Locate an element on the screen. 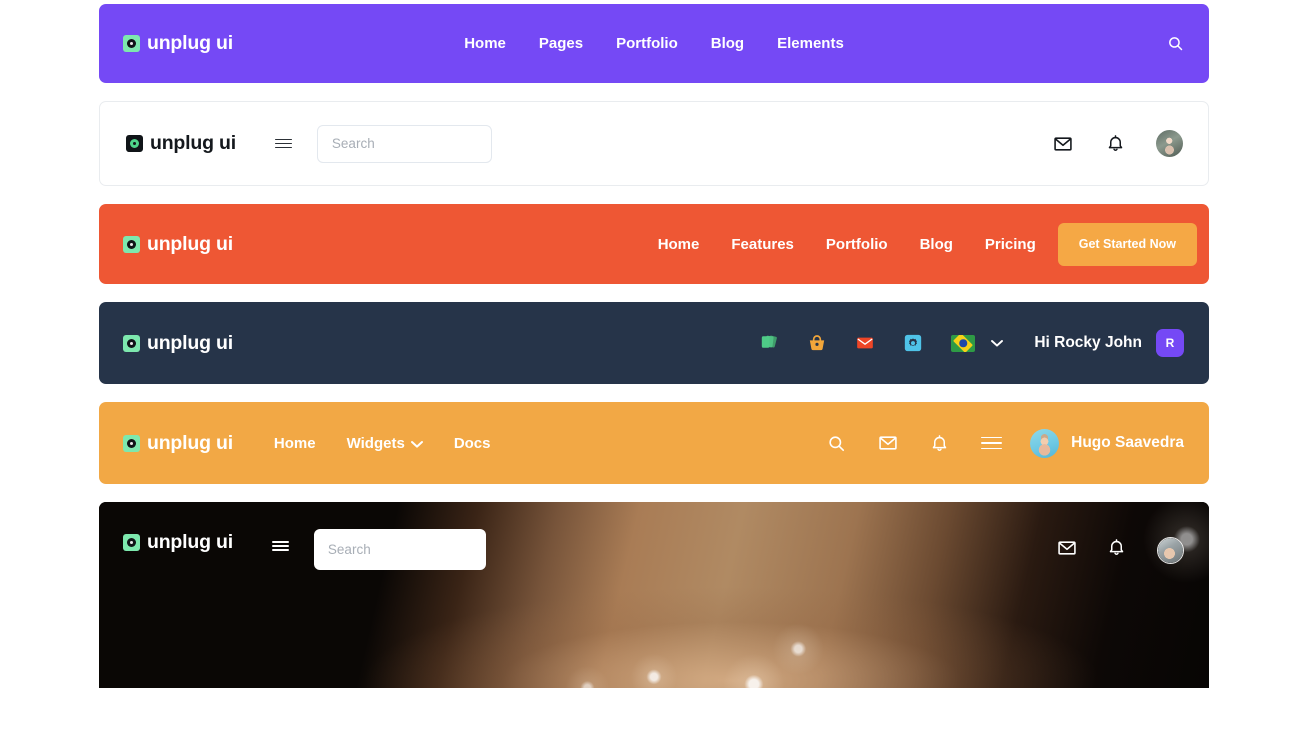  brand-logo-white: unplug ui is located at coordinates (181, 143).